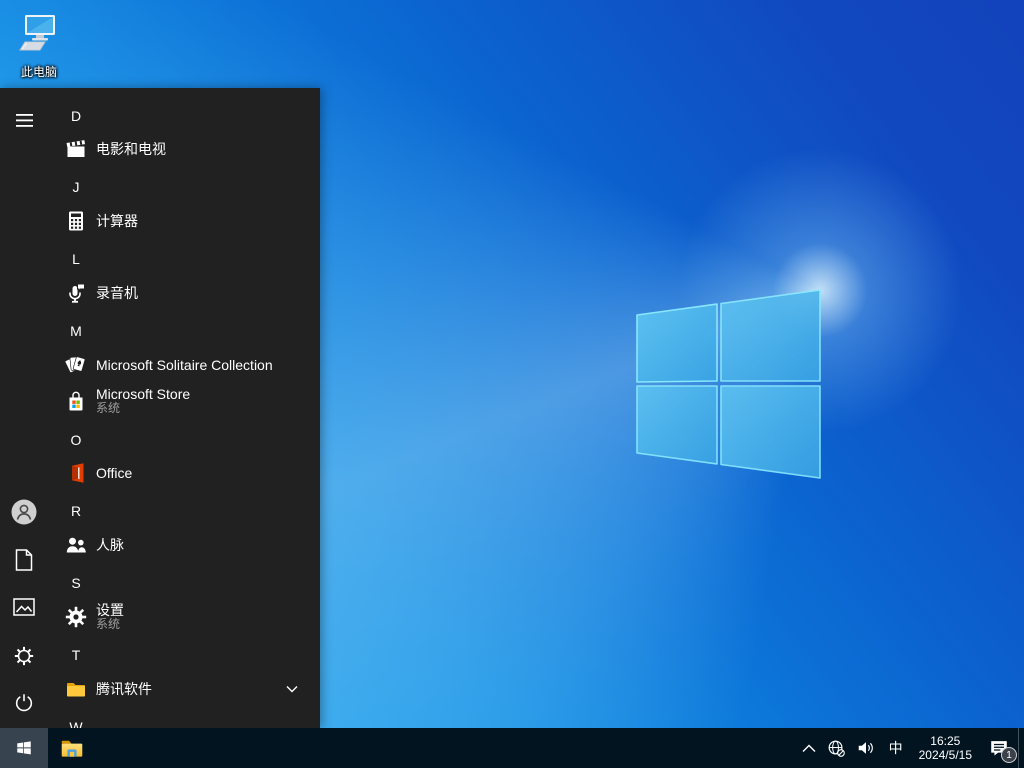  I want to click on taskbar: 中 16:25 2024/5/15 1, so click(512, 748).